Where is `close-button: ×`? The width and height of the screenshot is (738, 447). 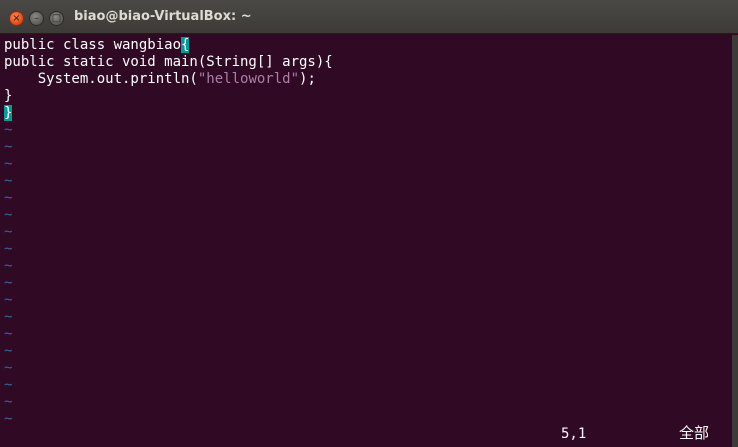 close-button: × is located at coordinates (16, 18).